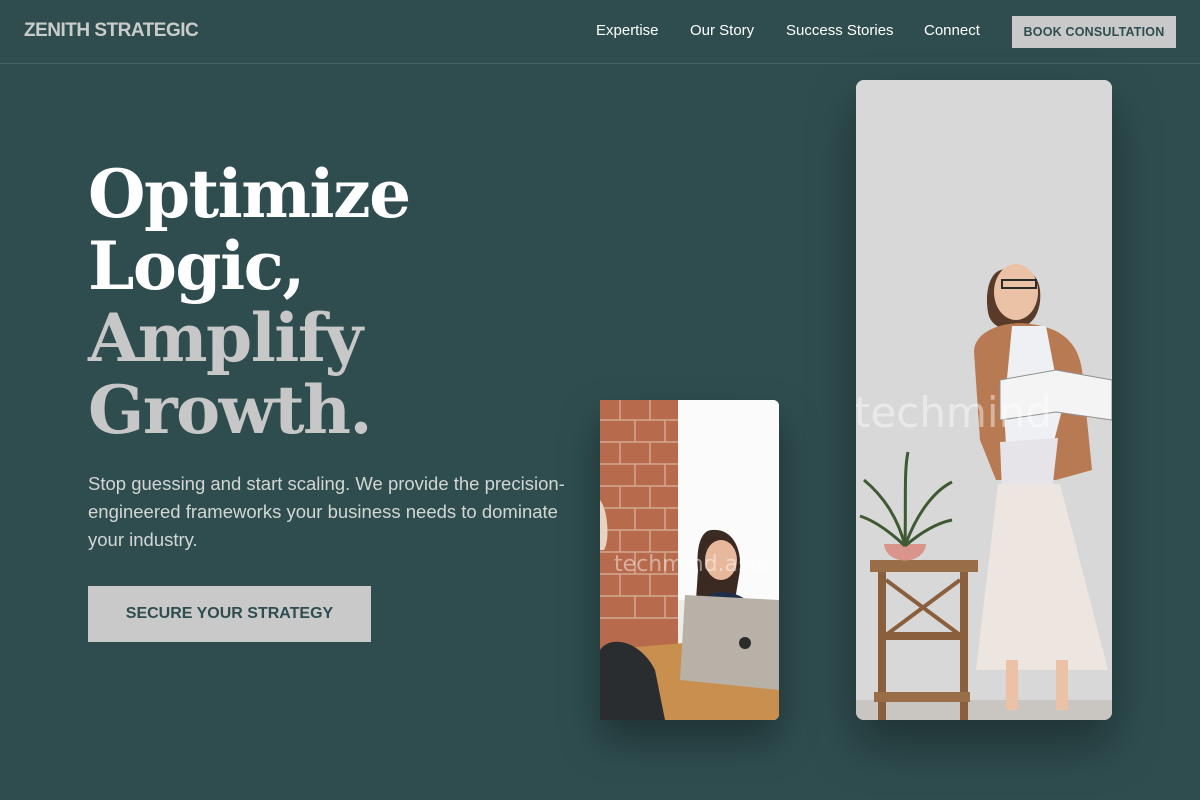  Describe the element at coordinates (225, 338) in the screenshot. I see `headline-line-3: Amplify` at that location.